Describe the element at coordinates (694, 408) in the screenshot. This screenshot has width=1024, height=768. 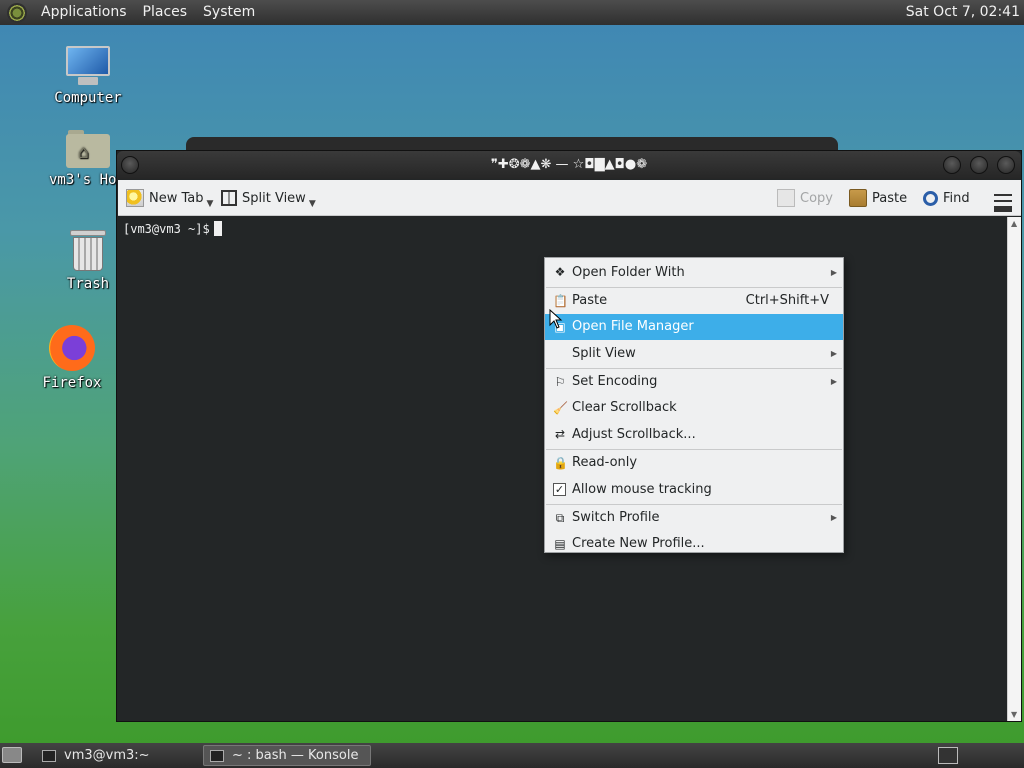
I see `menu-item-clear-scrollback: 🧹 Clear Scrollback` at that location.